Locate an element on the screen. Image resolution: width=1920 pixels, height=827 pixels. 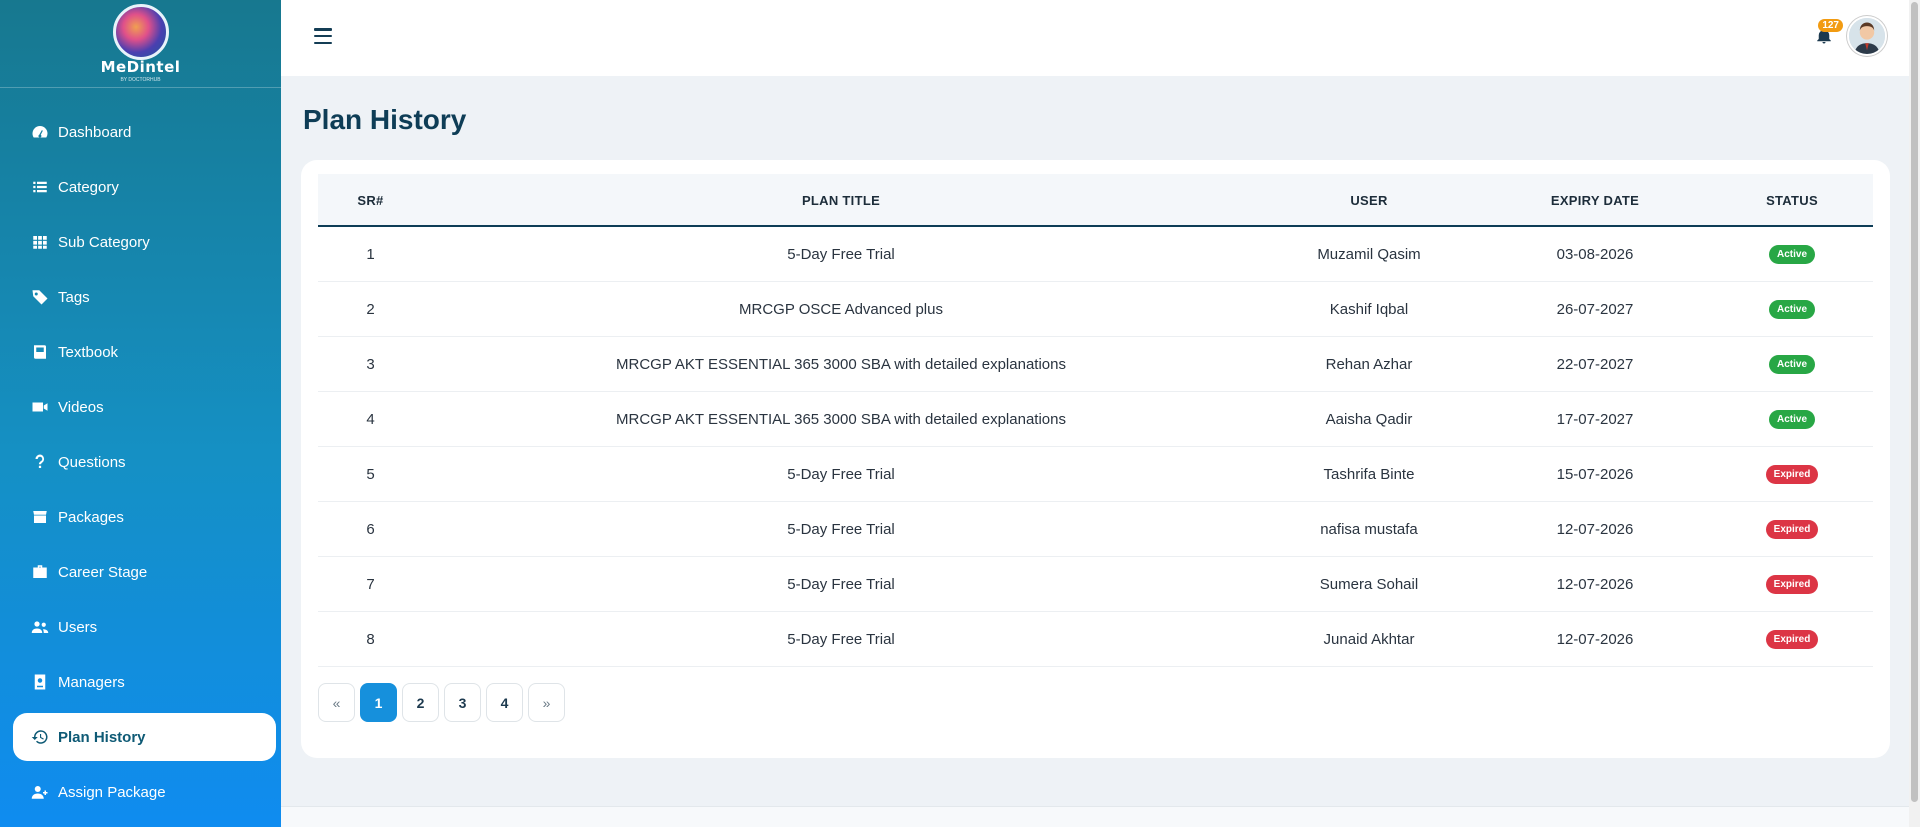
user-avatar is located at coordinates (1867, 36).